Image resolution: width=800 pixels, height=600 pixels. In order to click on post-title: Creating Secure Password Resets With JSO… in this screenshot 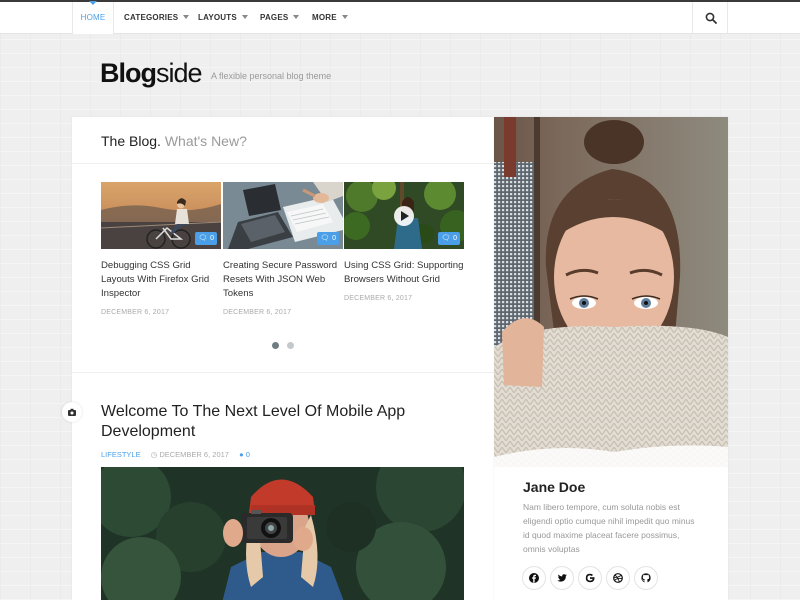, I will do `click(283, 280)`.